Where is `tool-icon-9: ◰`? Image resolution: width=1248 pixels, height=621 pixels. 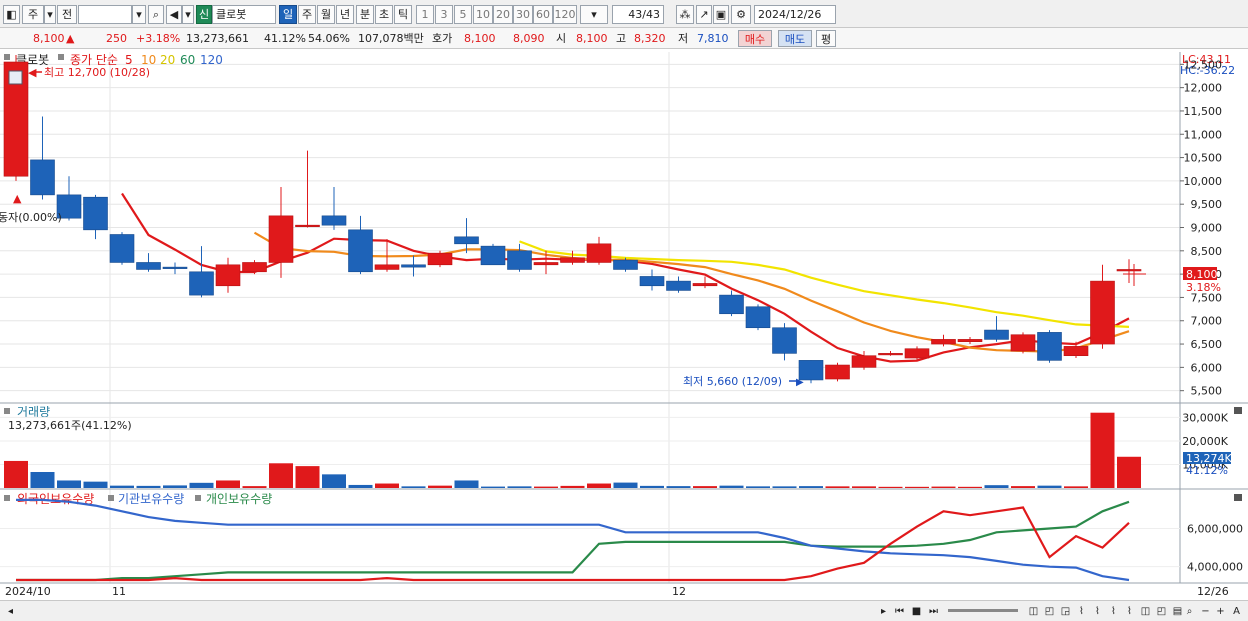 tool-icon-9: ◰ is located at coordinates (1161, 611).